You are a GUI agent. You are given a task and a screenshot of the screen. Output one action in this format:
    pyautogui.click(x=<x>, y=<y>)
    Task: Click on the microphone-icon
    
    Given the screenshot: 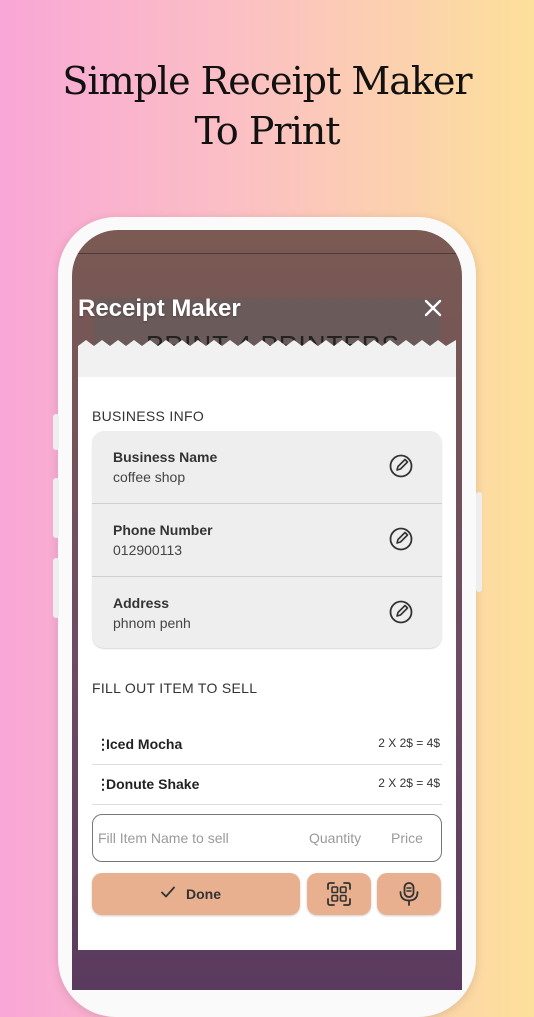 What is the action you would take?
    pyautogui.click(x=409, y=894)
    